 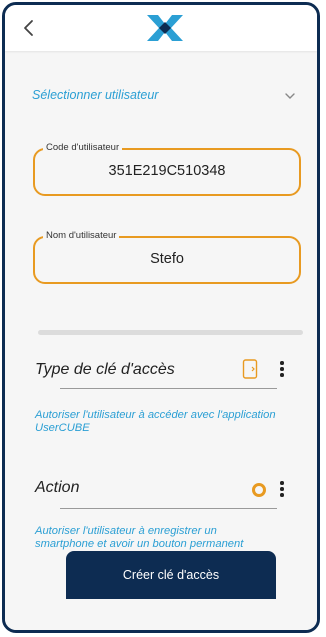 I want to click on user-name-value: Stefo, so click(x=167, y=259).